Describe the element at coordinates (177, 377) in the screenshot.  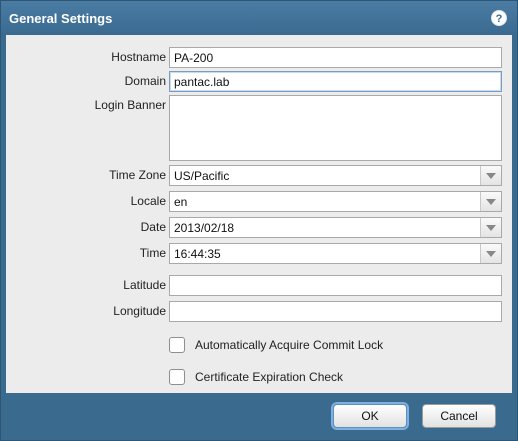
I see `cert-check-checkbox` at that location.